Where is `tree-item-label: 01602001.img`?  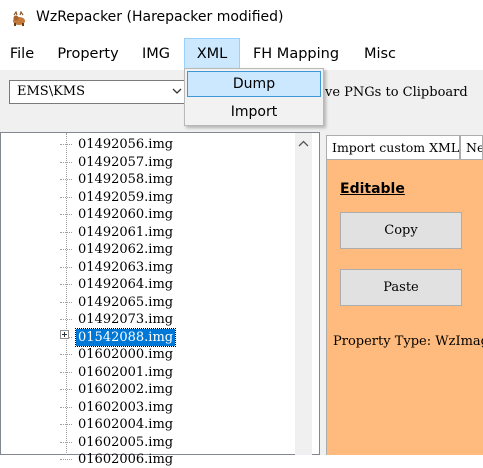 tree-item-label: 01602001.img is located at coordinates (126, 372).